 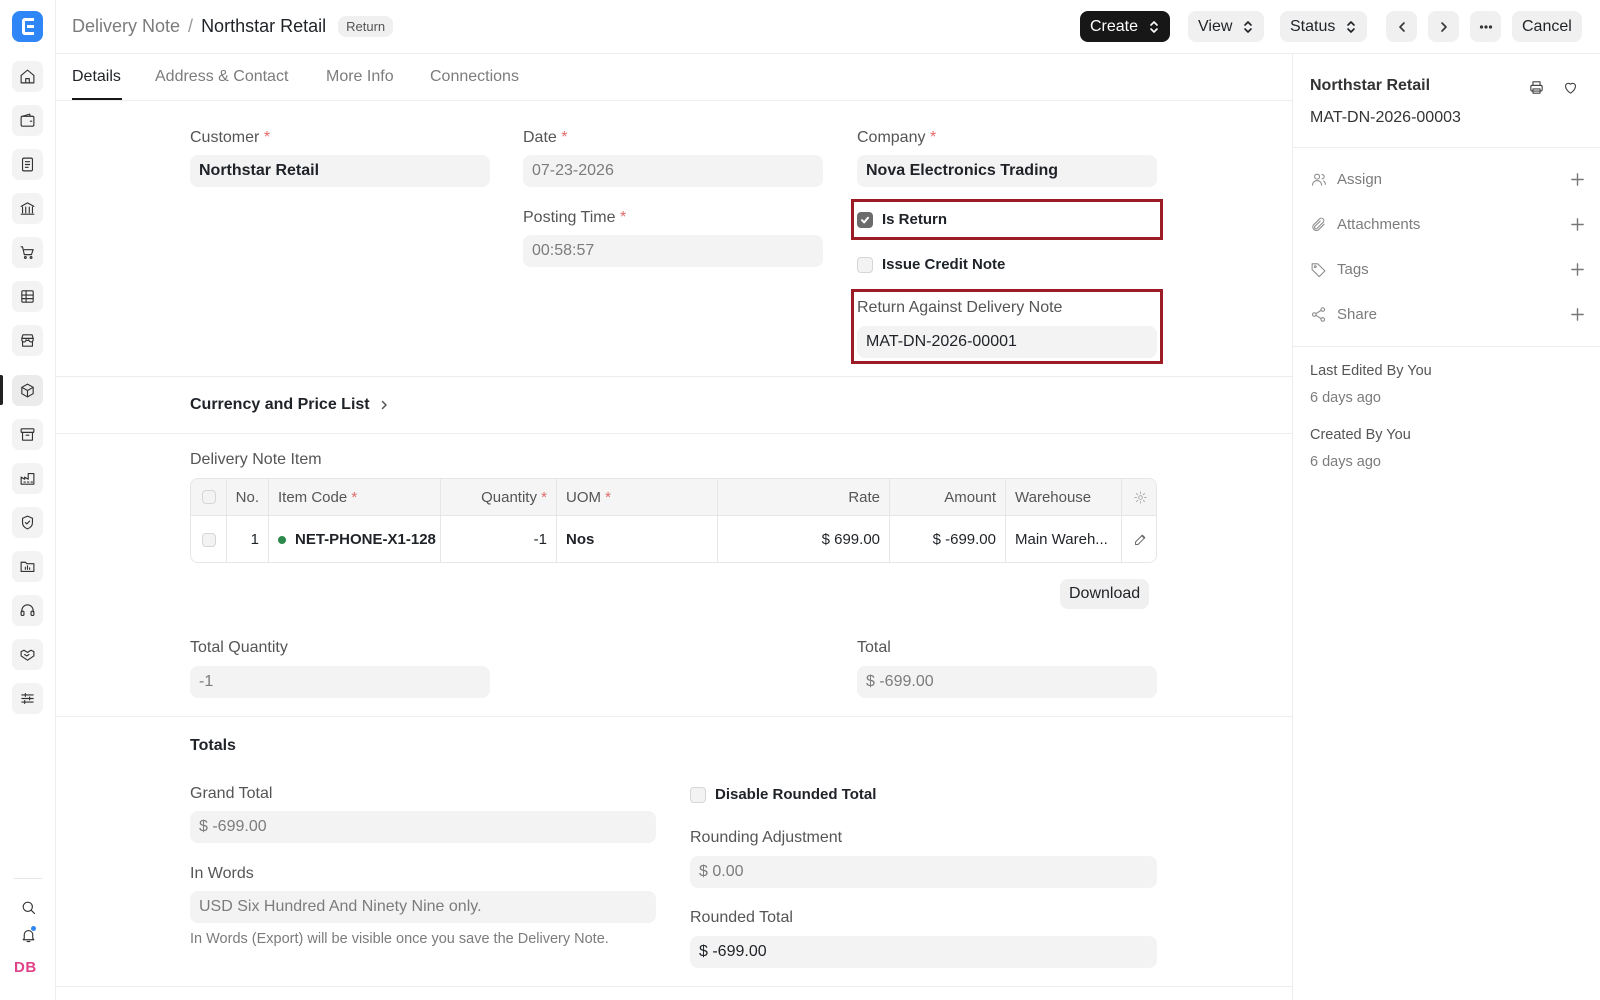 What do you see at coordinates (474, 77) in the screenshot?
I see `tab-connections: Connections` at bounding box center [474, 77].